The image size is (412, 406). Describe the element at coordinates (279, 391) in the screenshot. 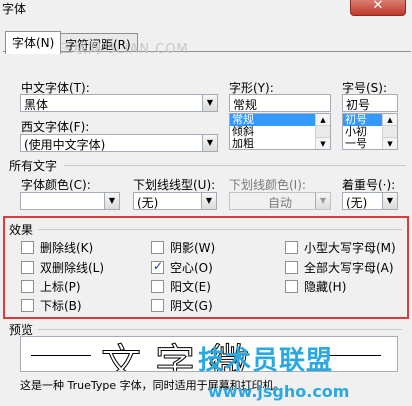

I see `watermark-url: www.jsgho.com` at that location.